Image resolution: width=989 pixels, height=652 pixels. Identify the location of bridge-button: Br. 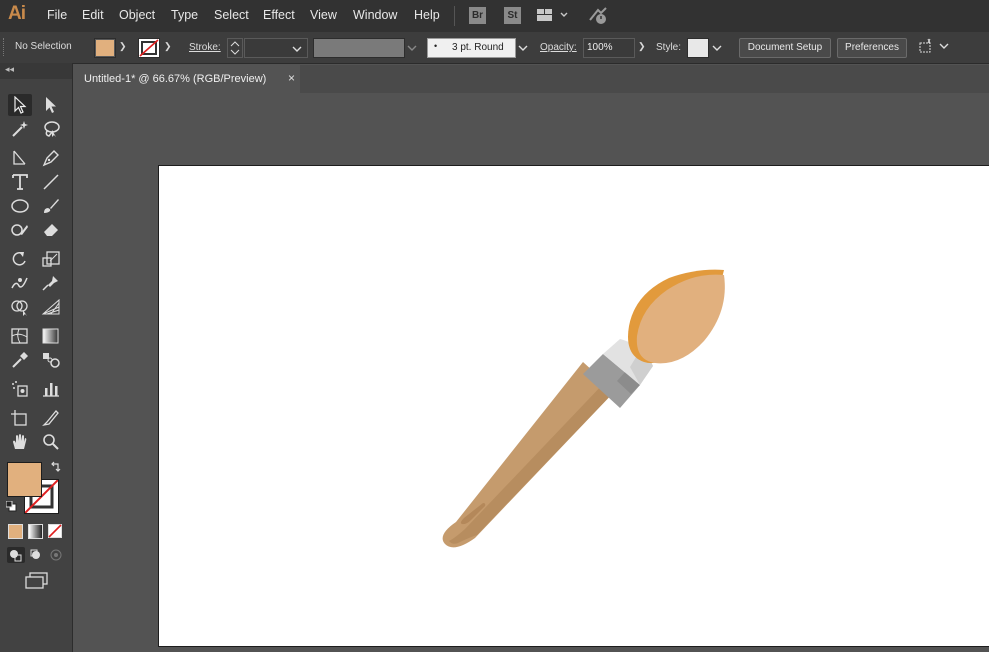
(477, 15).